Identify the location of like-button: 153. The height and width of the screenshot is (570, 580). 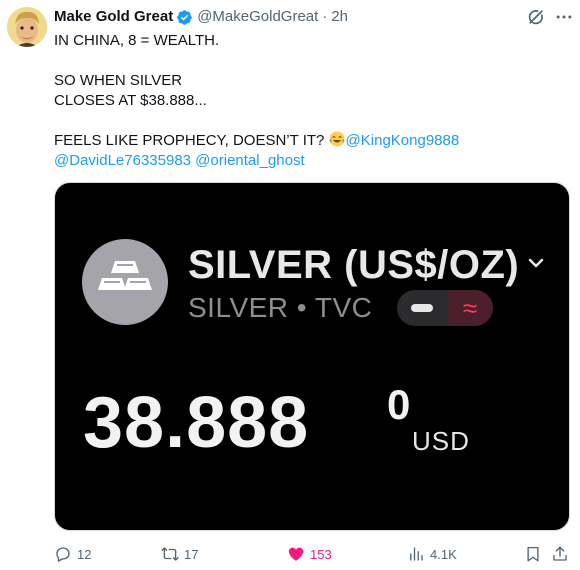
(309, 554).